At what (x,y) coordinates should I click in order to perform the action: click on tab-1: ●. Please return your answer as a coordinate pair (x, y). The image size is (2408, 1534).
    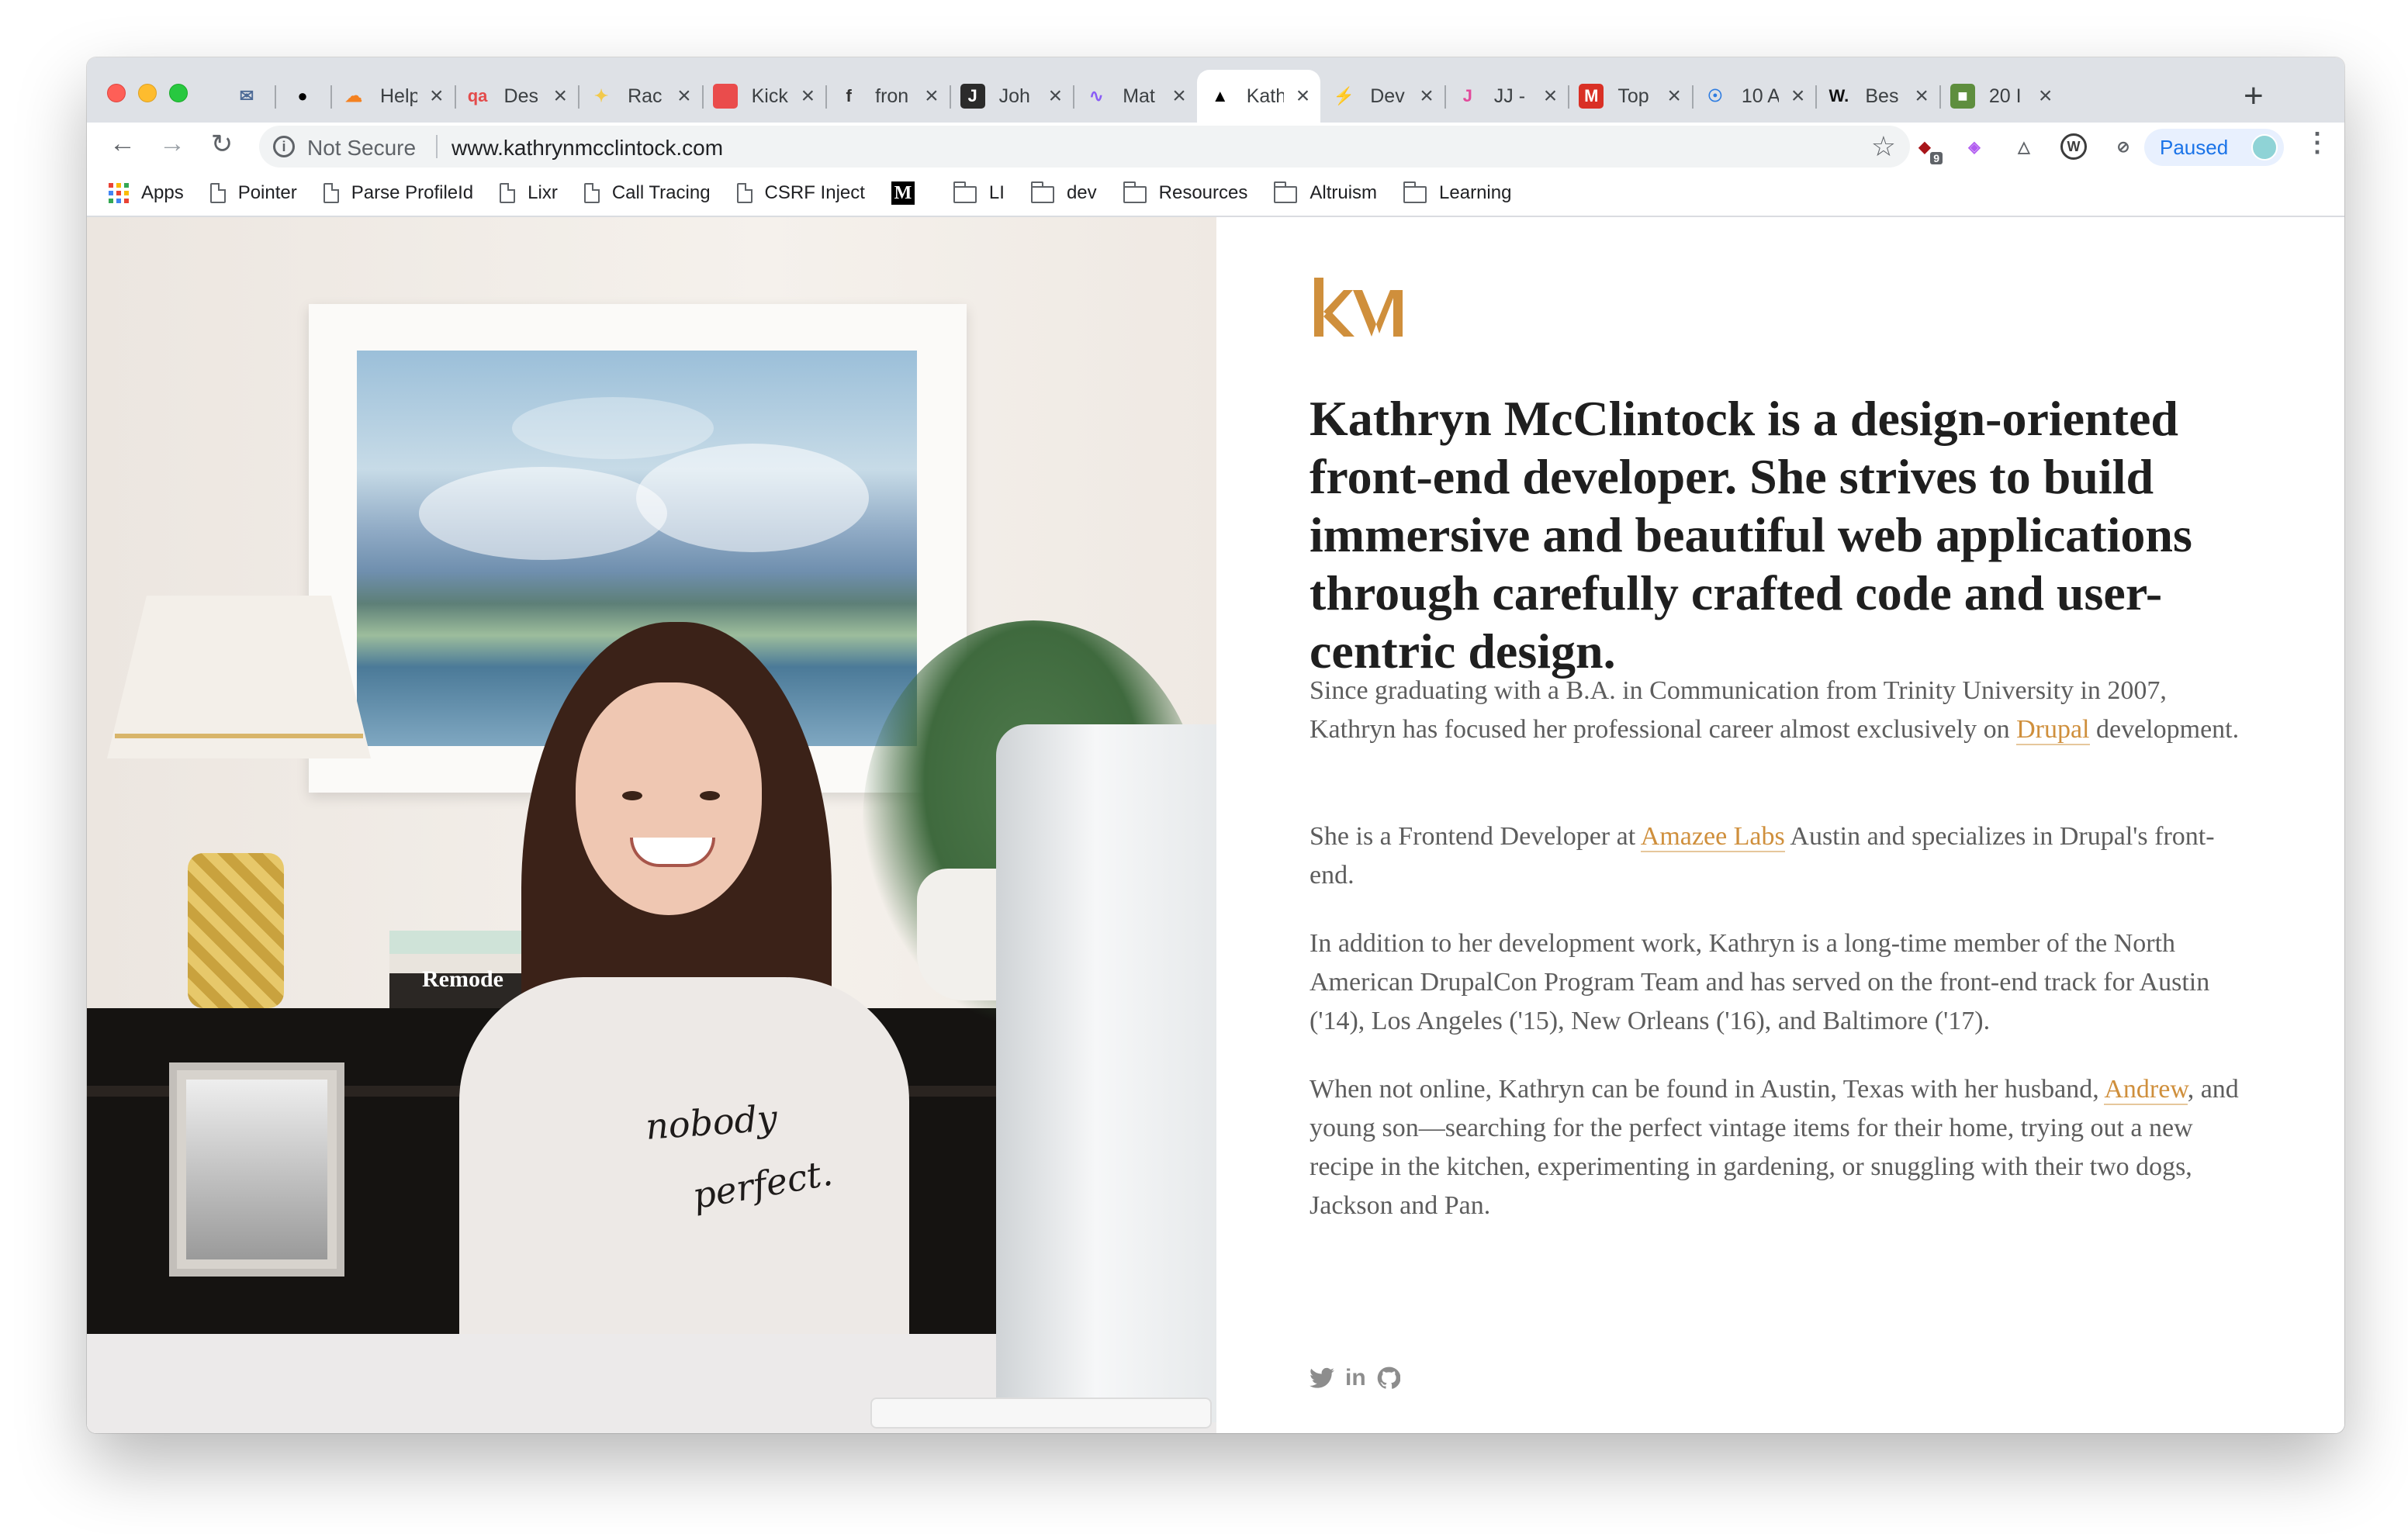
    Looking at the image, I should click on (302, 96).